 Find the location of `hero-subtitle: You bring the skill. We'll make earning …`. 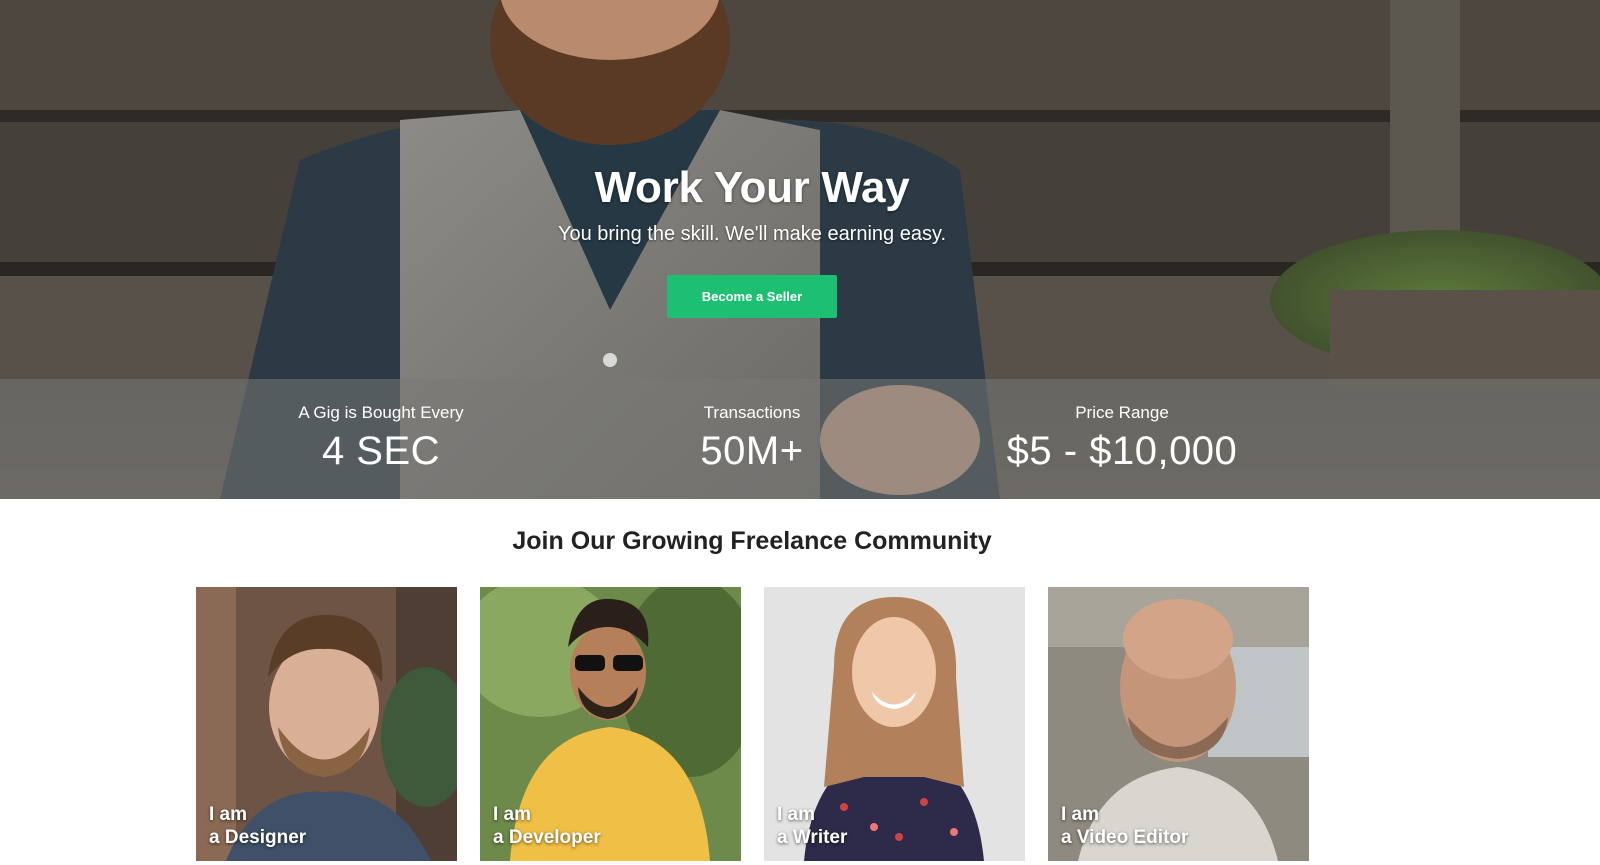

hero-subtitle: You bring the skill. We'll make earning … is located at coordinates (752, 234).